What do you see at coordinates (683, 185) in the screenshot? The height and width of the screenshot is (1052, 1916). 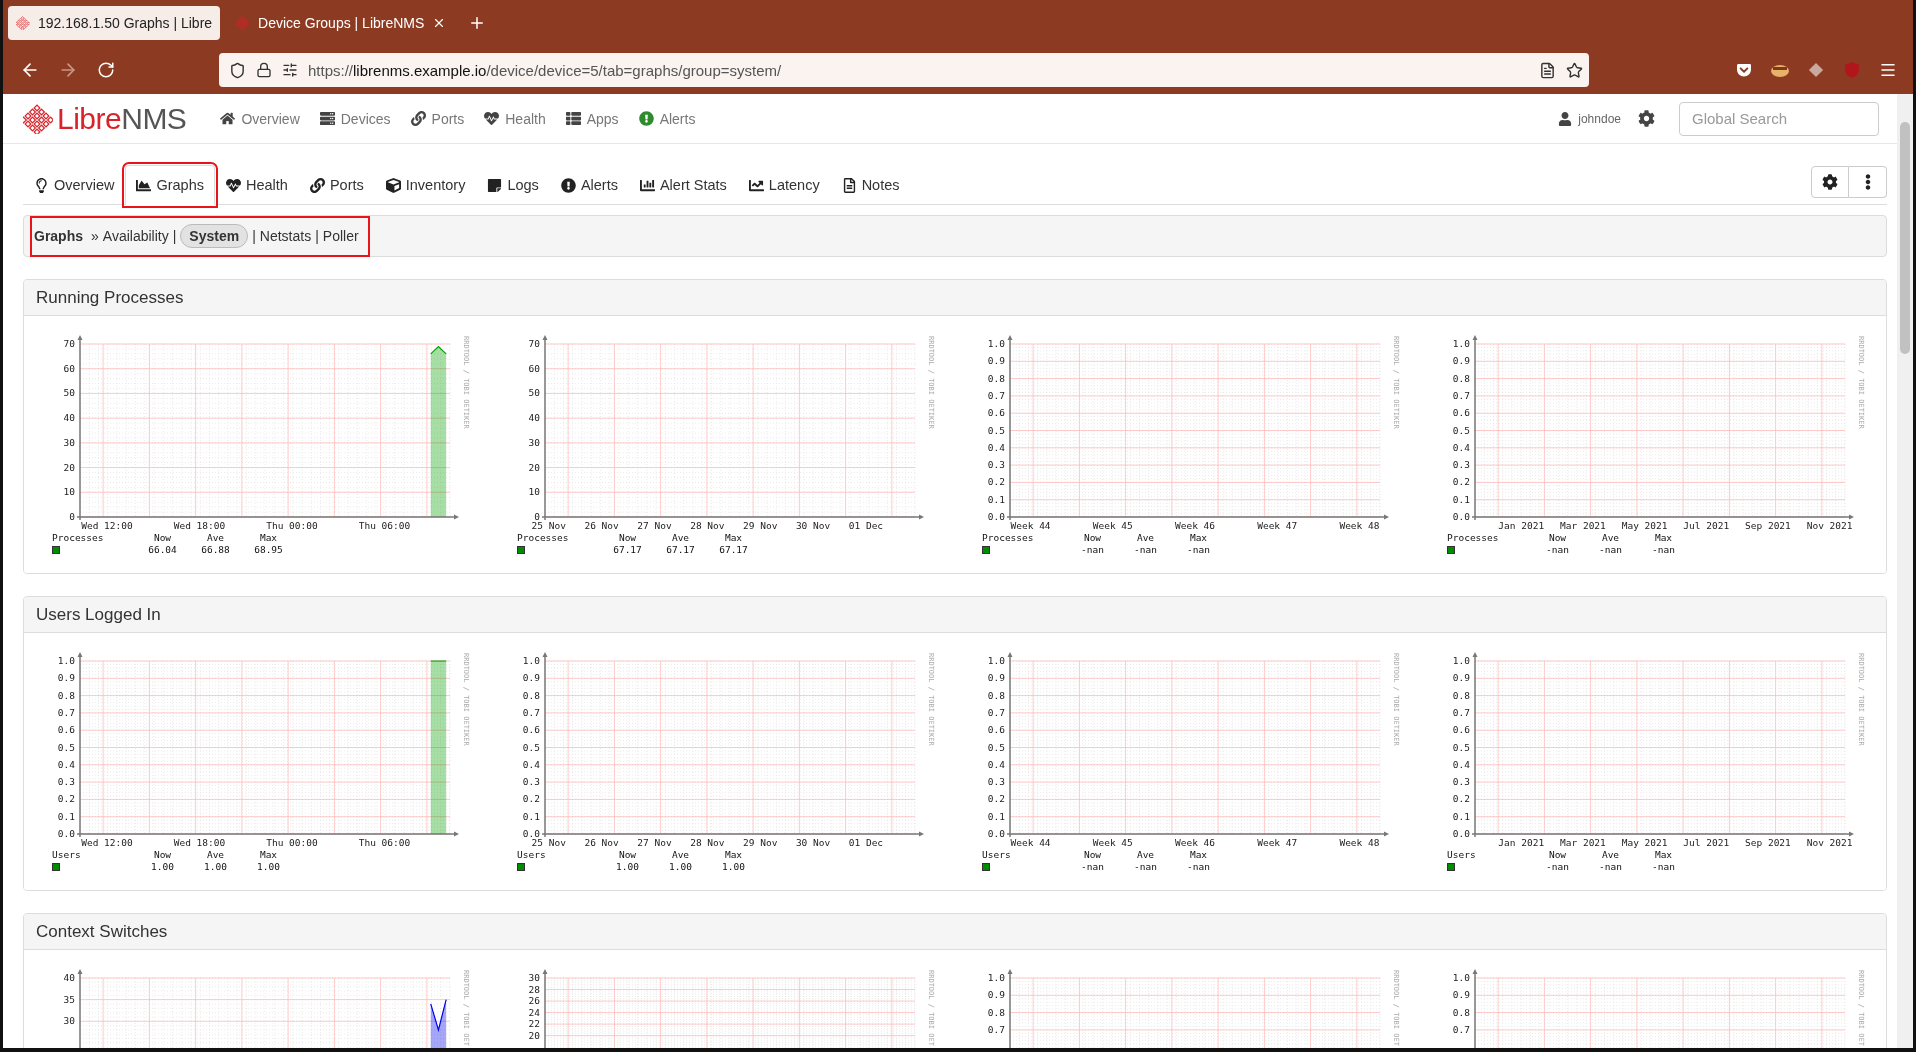 I see `device-tab: Alert Stats` at bounding box center [683, 185].